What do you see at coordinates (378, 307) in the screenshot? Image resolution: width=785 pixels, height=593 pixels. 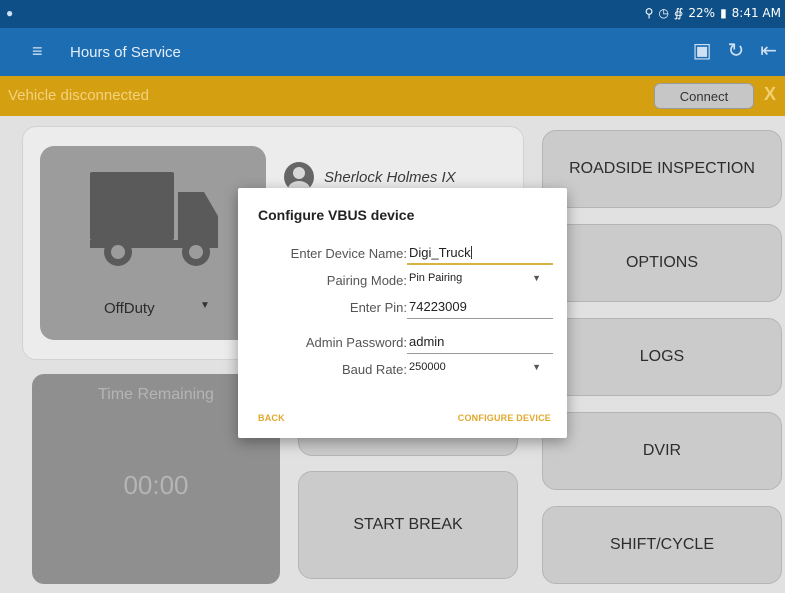 I see `pin-label: Enter Pin:` at bounding box center [378, 307].